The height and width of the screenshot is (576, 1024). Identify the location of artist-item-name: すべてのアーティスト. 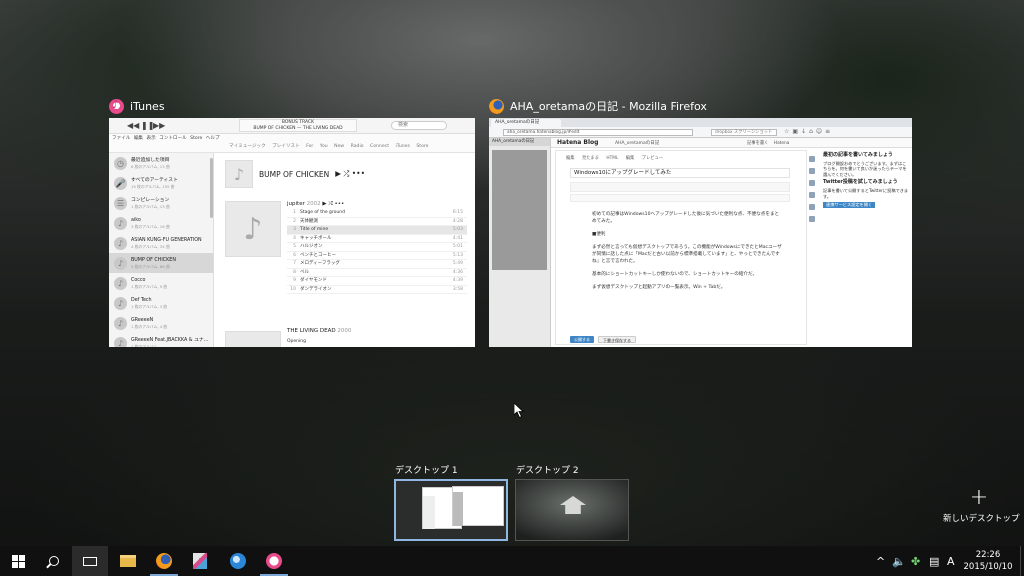
(154, 180).